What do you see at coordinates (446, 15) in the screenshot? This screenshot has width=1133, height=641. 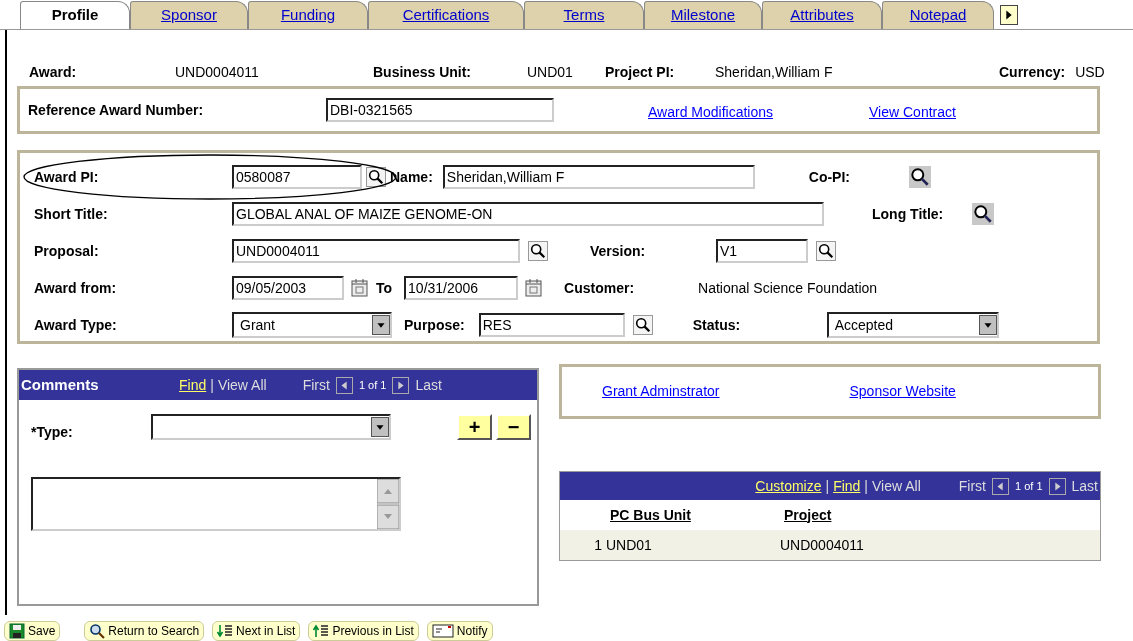 I see `tab: Certifications` at bounding box center [446, 15].